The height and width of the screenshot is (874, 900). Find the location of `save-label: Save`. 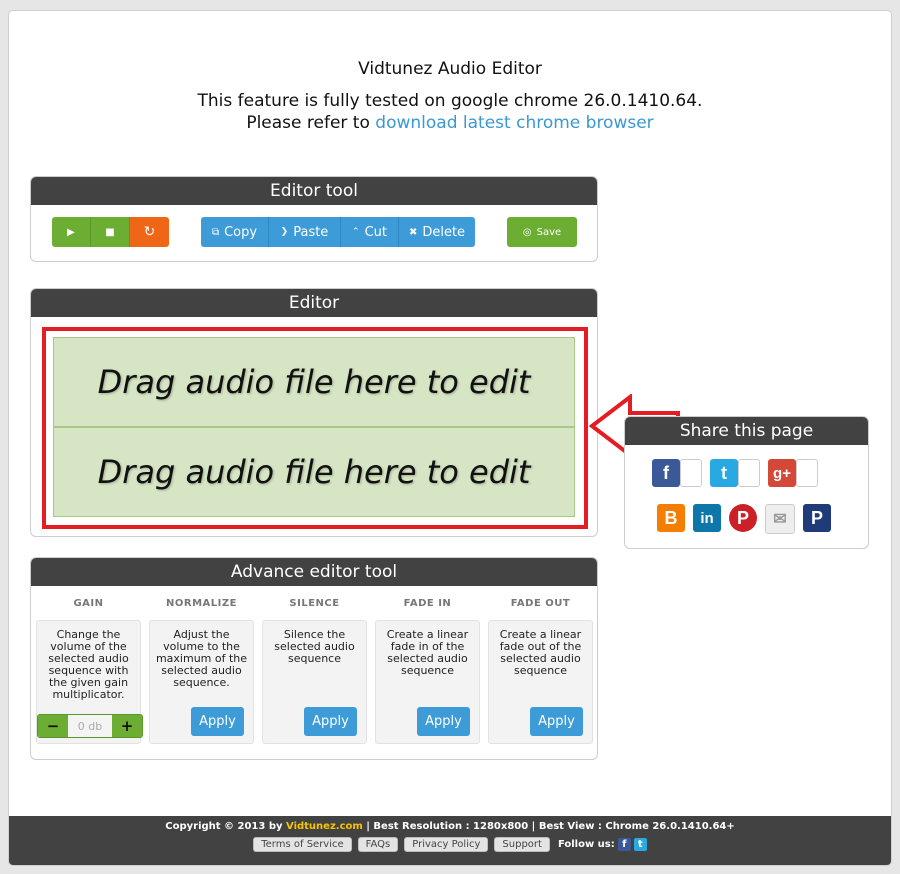

save-label: Save is located at coordinates (549, 232).